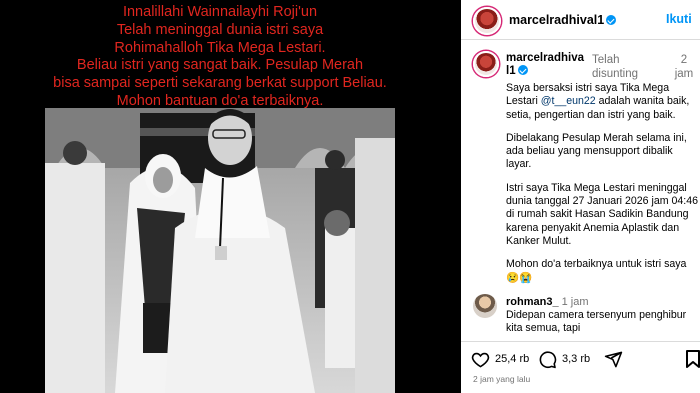  I want to click on share-icon, so click(613, 359).